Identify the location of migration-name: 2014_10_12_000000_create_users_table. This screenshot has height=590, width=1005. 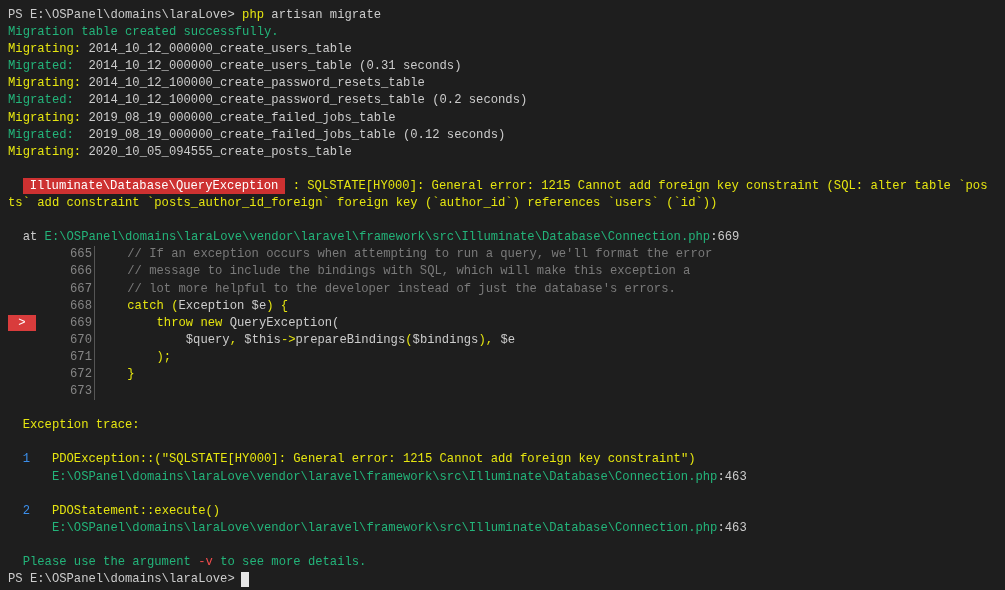
(220, 50).